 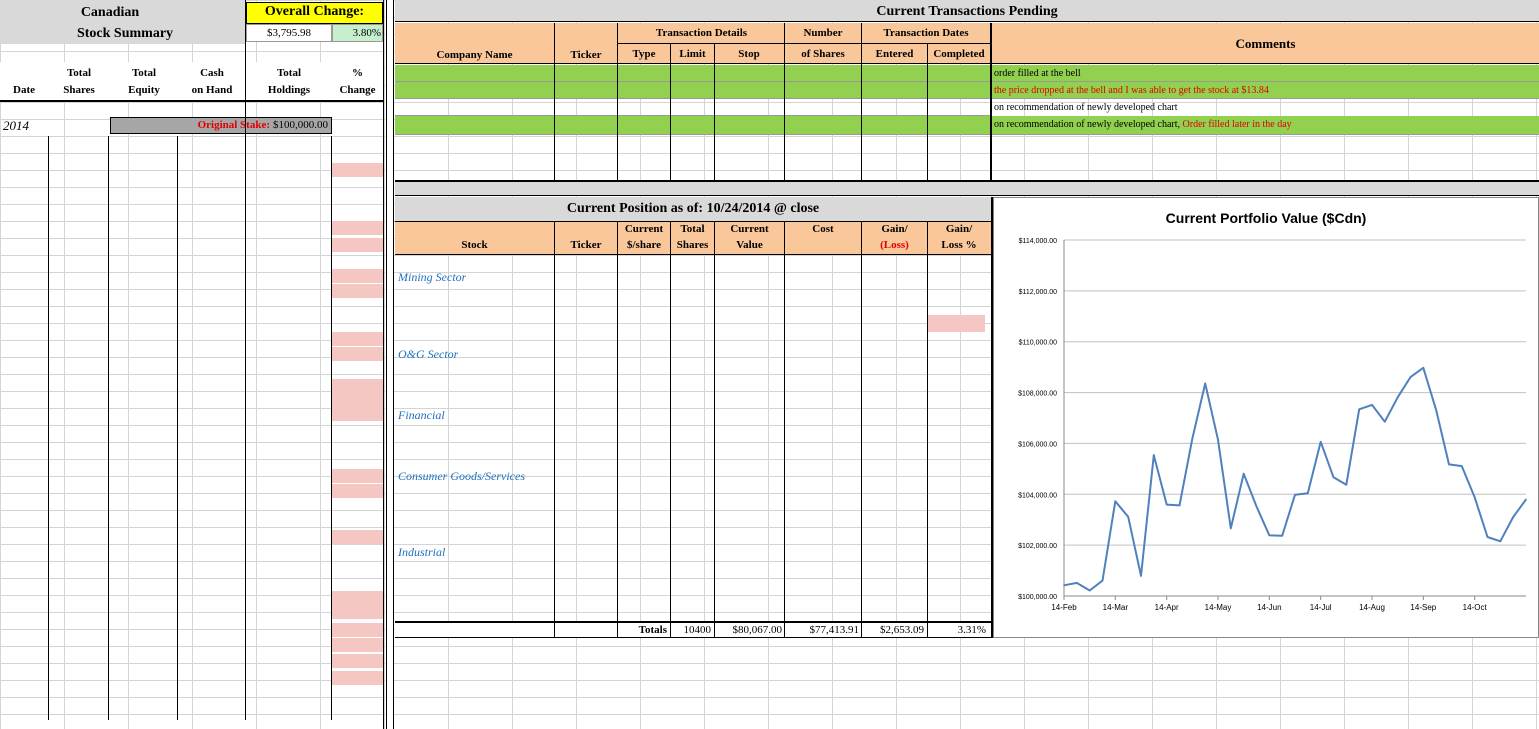 I want to click on pos-col-gain-1: Gain/, so click(x=894, y=229).